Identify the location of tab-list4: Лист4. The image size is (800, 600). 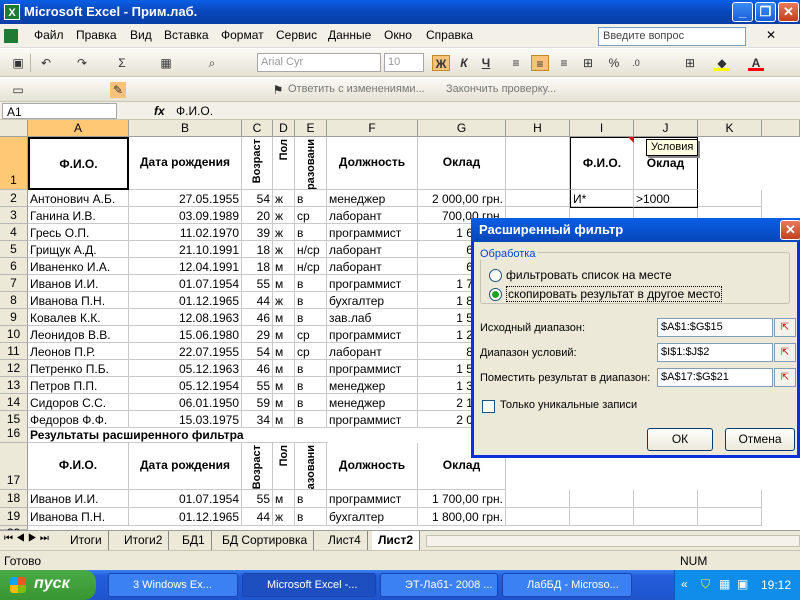
(345, 540).